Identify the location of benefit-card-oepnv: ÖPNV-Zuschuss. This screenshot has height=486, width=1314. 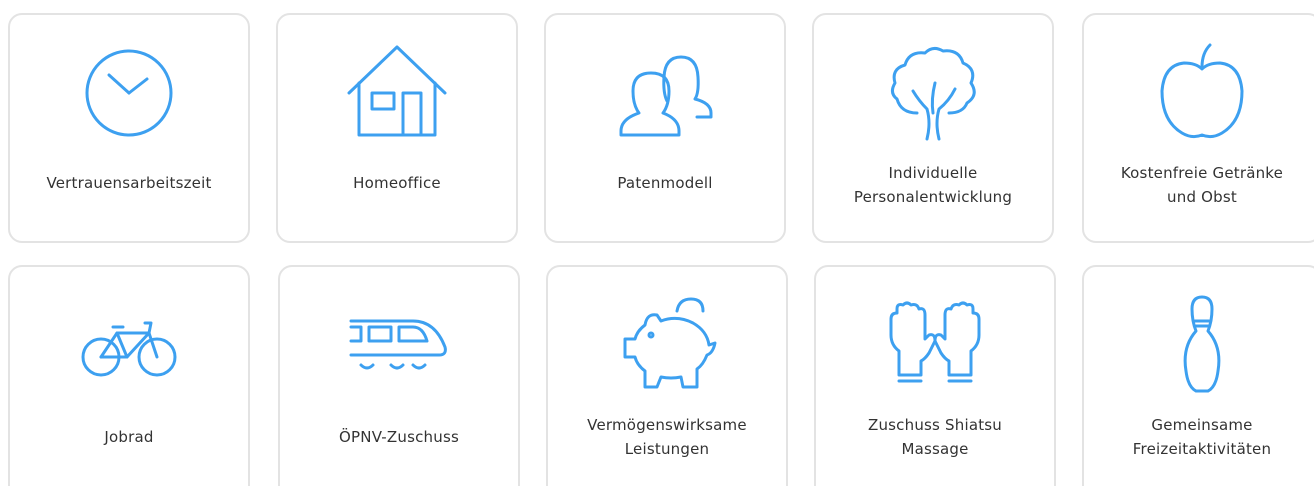
(399, 375).